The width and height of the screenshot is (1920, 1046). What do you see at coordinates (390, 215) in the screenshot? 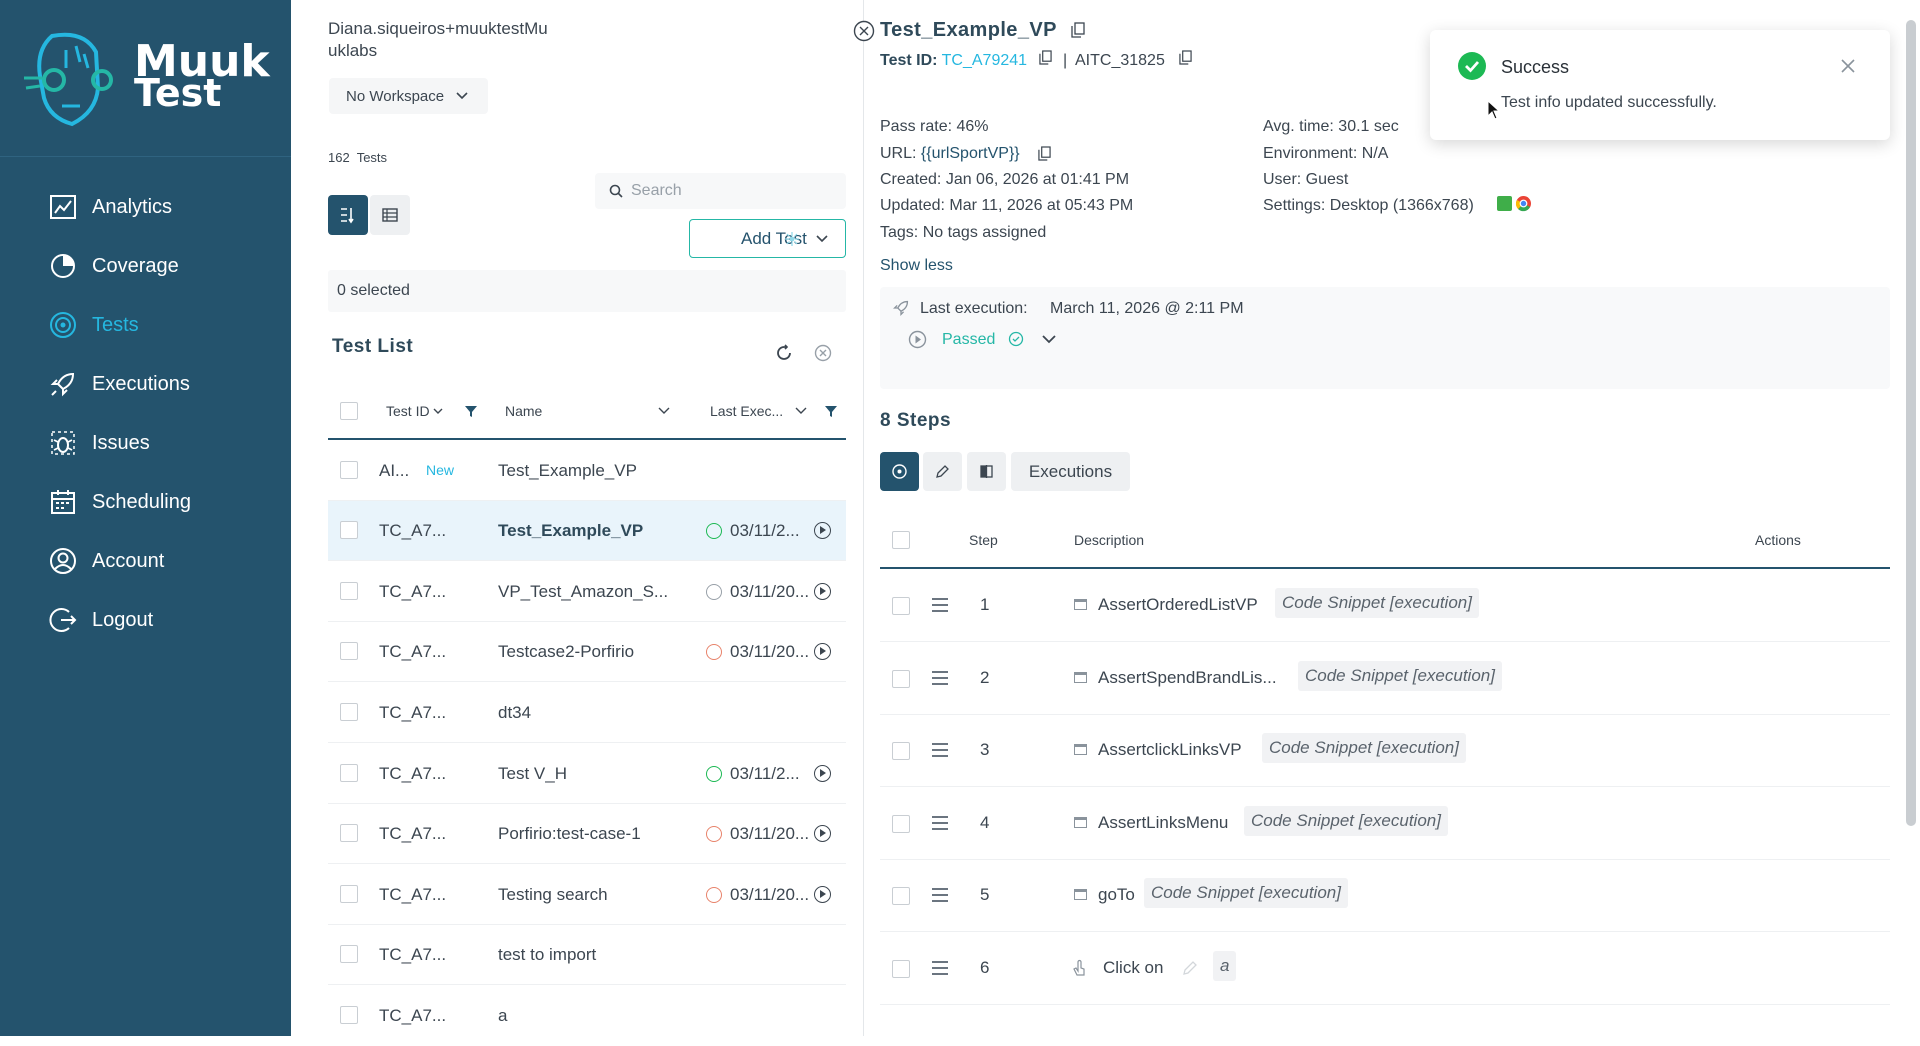
I see `view-toggle-table` at bounding box center [390, 215].